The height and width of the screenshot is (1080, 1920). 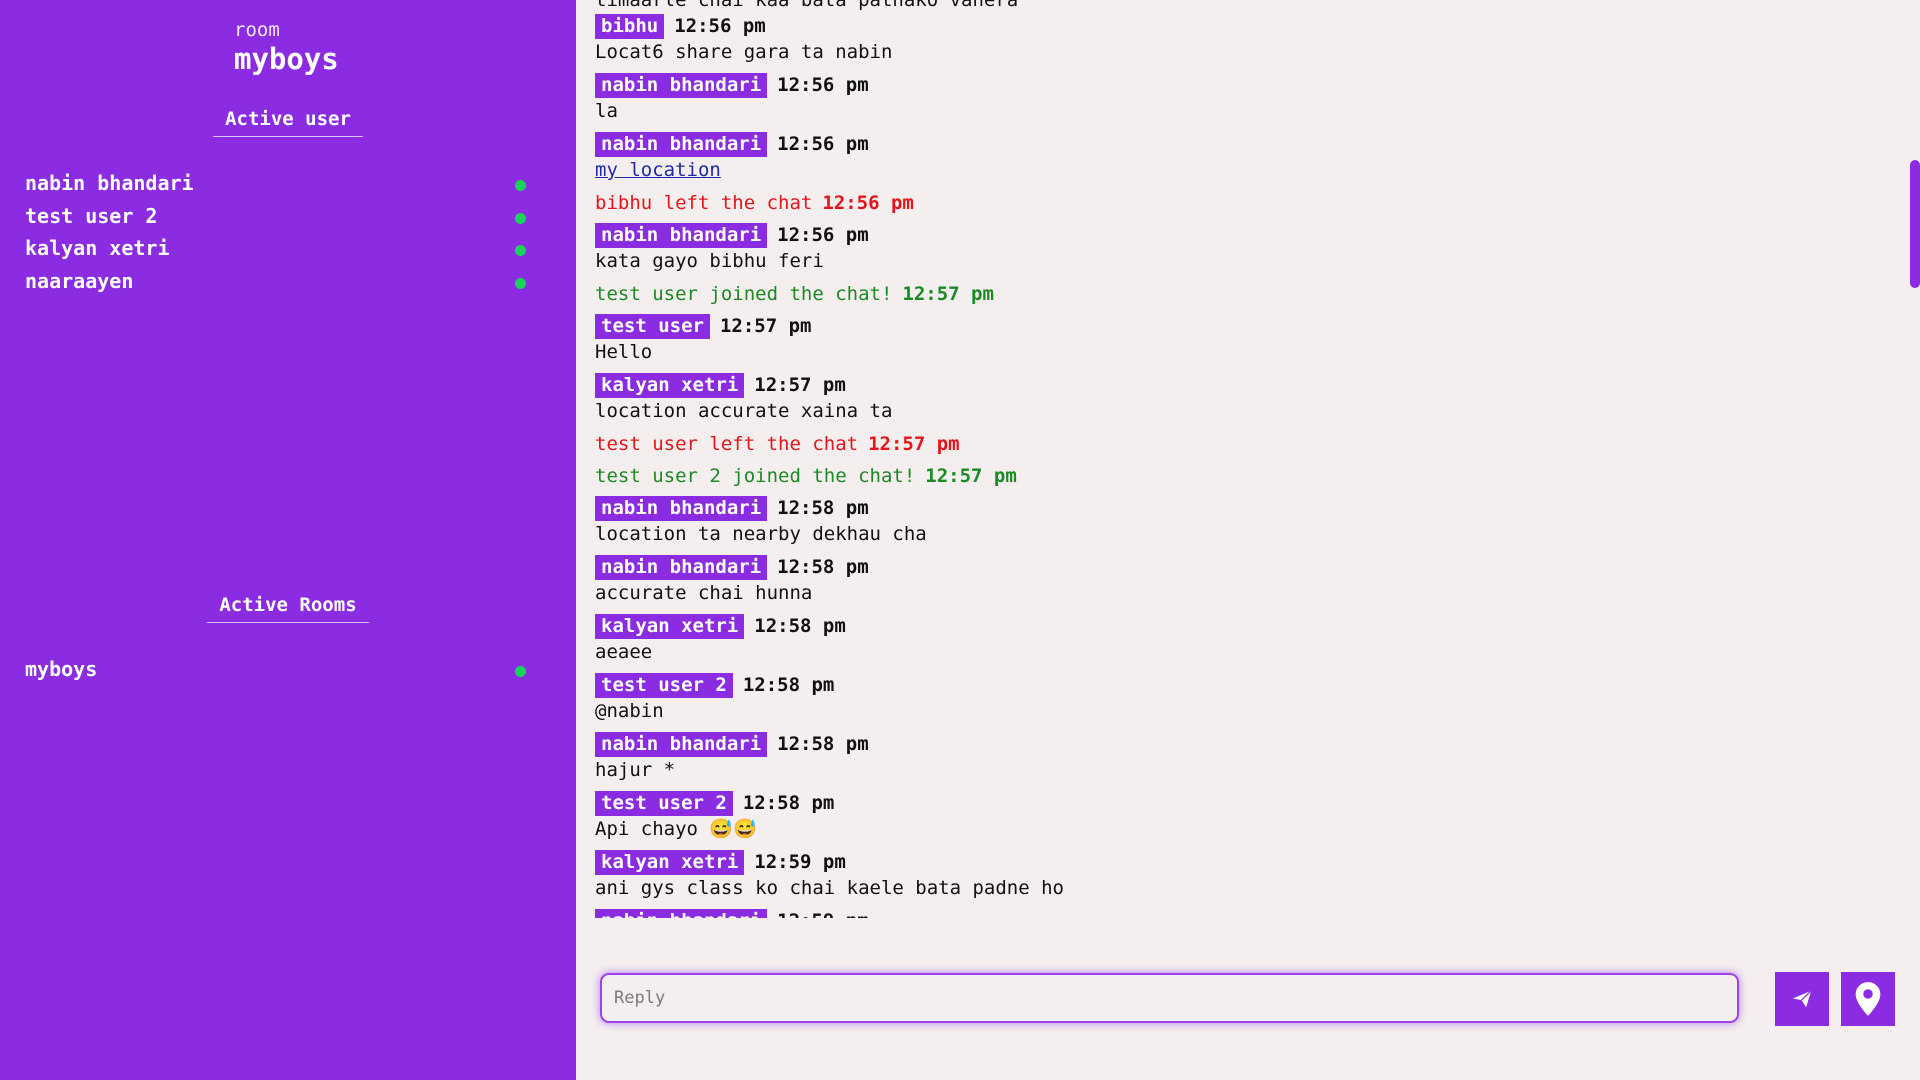 I want to click on chat-message: nabin bhandari 12:56 pm la, so click(x=1240, y=99).